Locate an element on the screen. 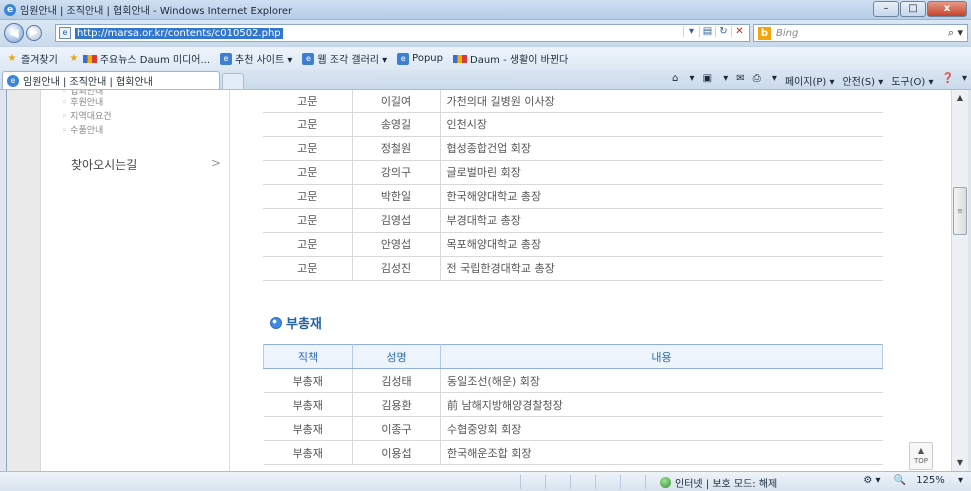 Image resolution: width=971 pixels, height=491 pixels. safety-menu: 안전(S) ▾ is located at coordinates (862, 80).